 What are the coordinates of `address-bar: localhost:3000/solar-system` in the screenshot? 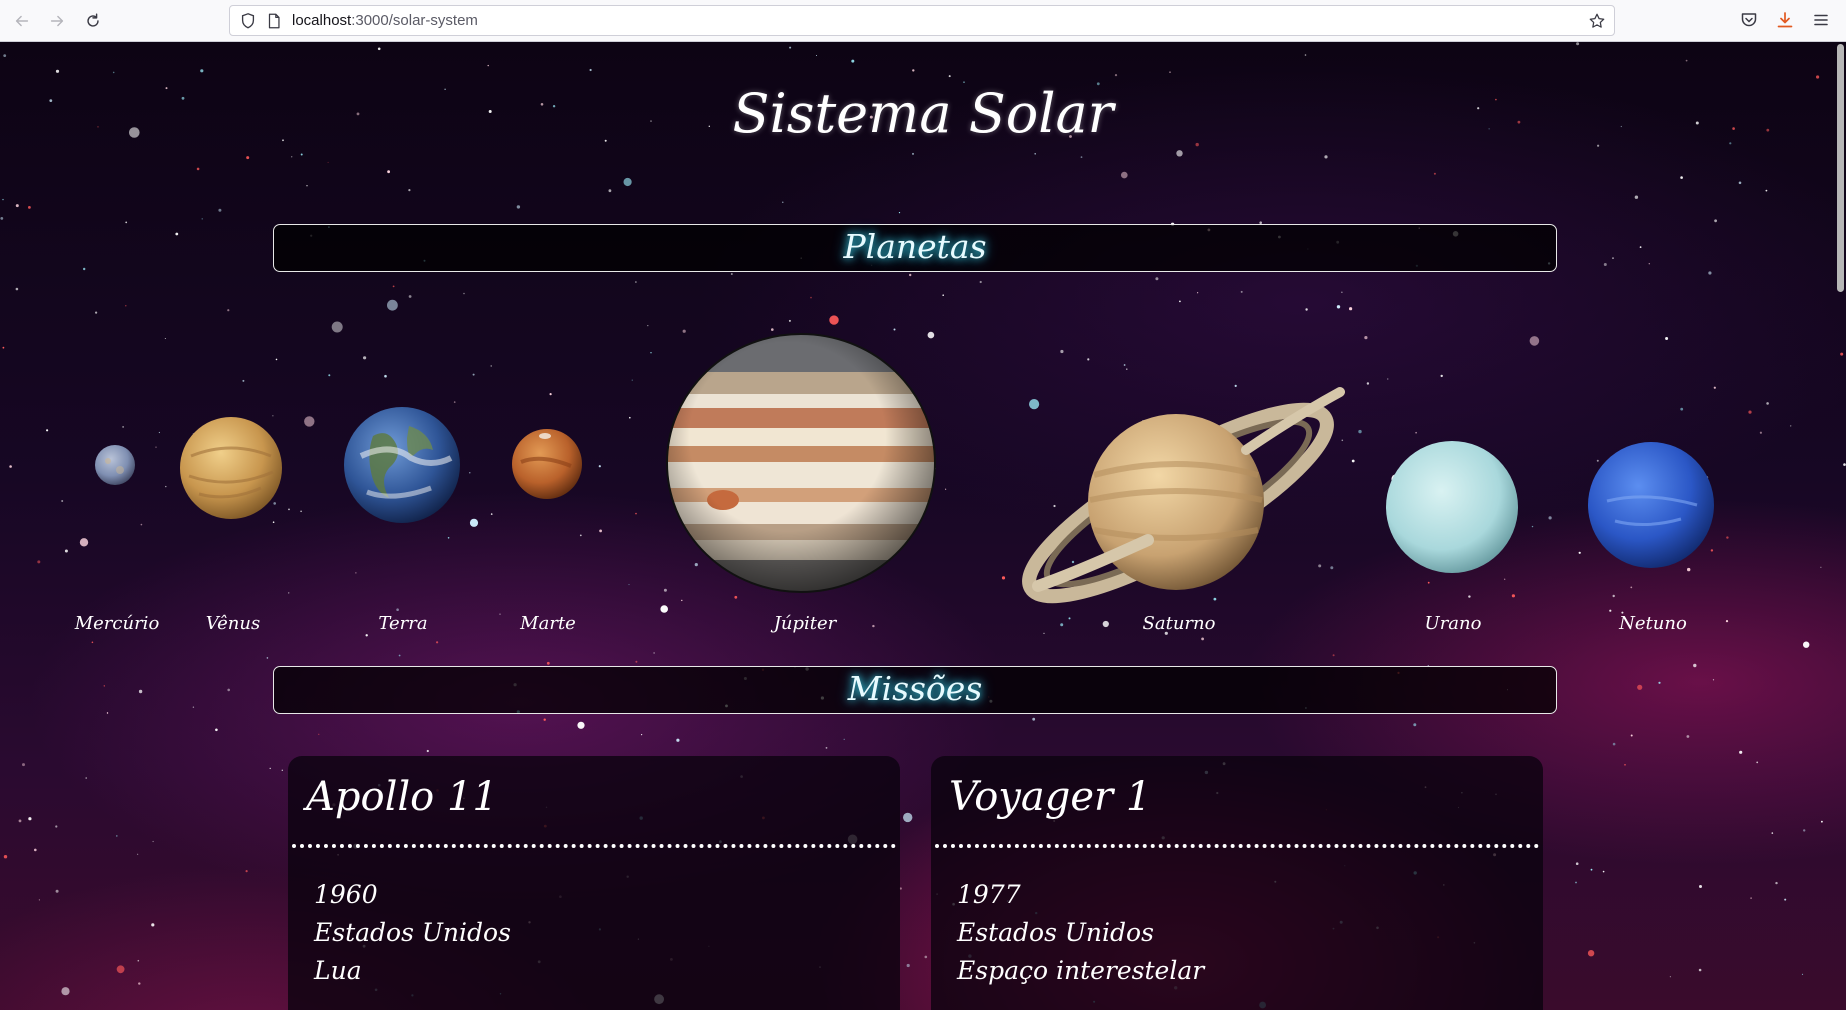 It's located at (922, 20).